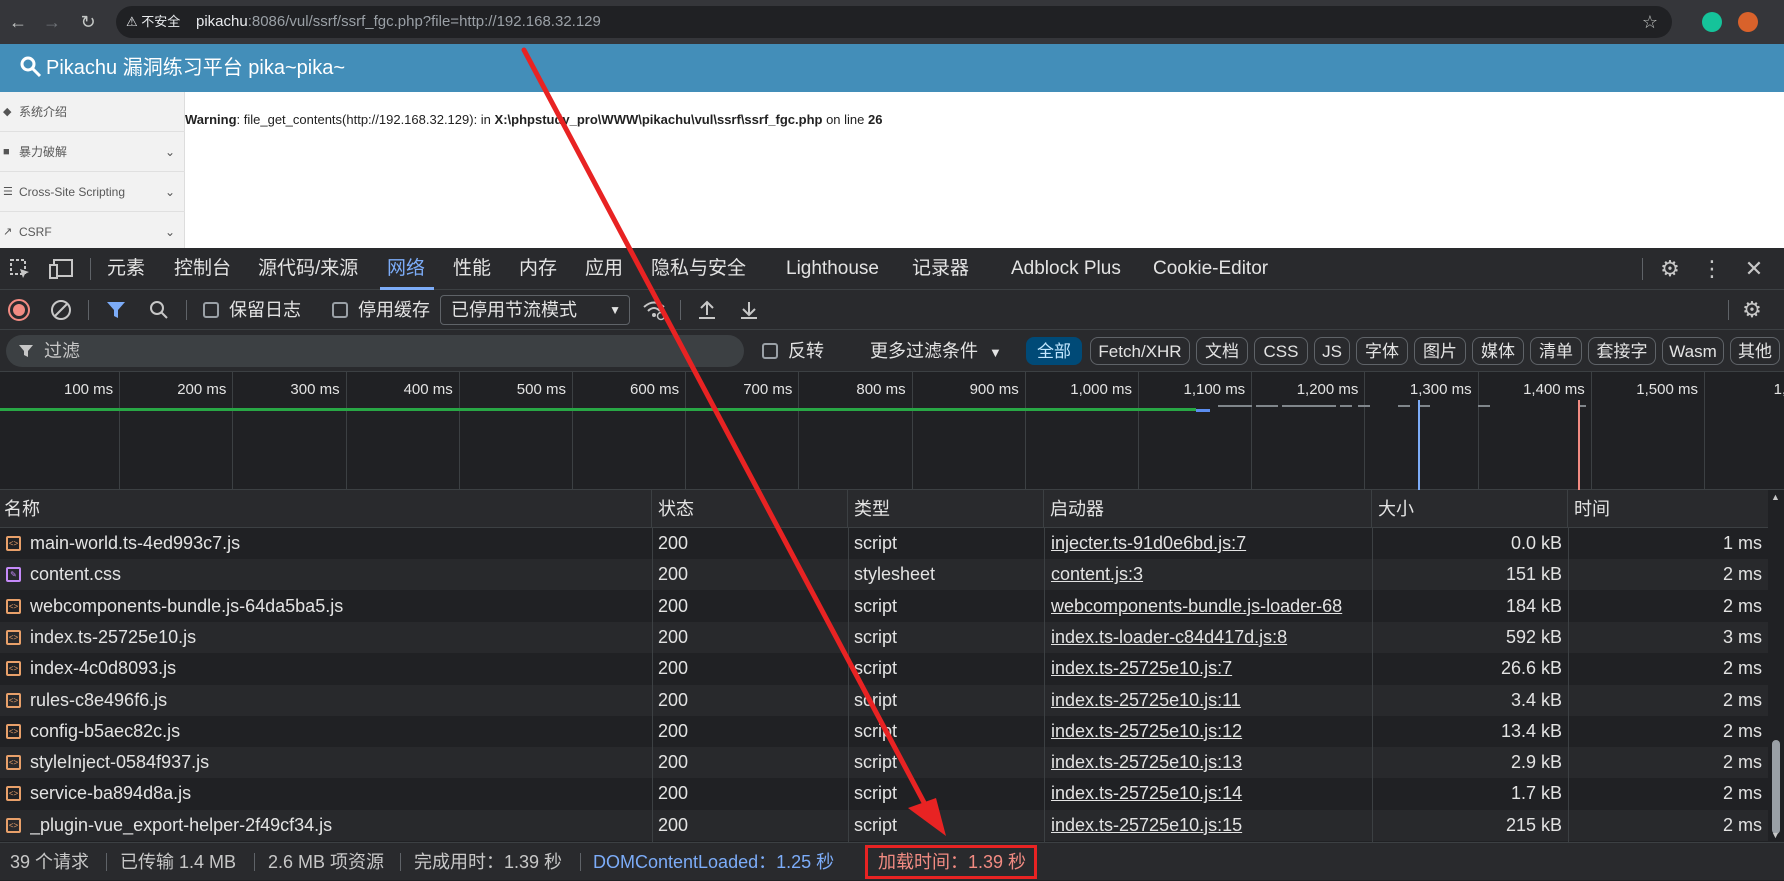 The image size is (1784, 881). Describe the element at coordinates (1382, 351) in the screenshot. I see `chip-font: 字体` at that location.